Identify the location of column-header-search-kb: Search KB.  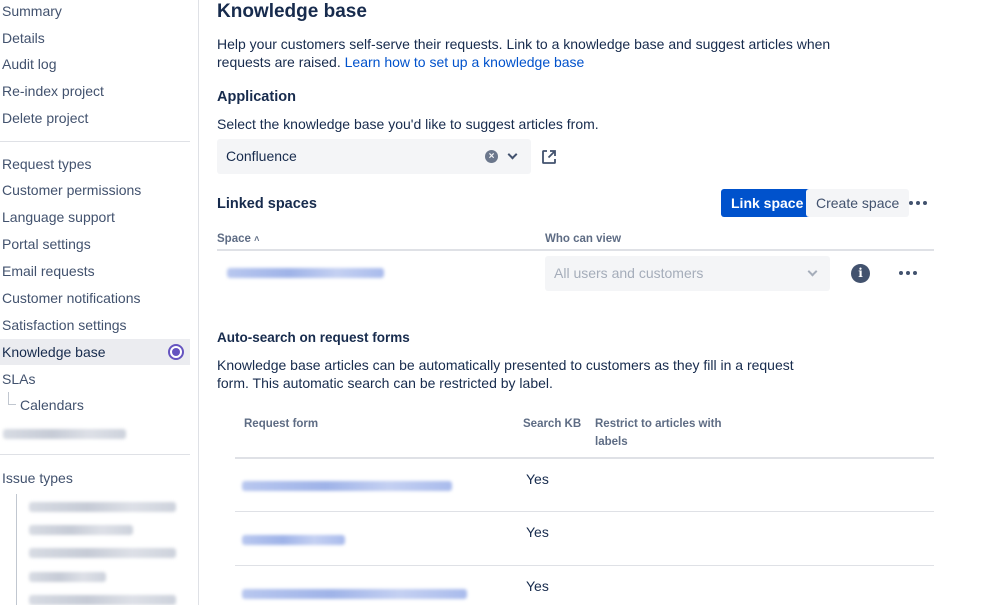
(552, 424).